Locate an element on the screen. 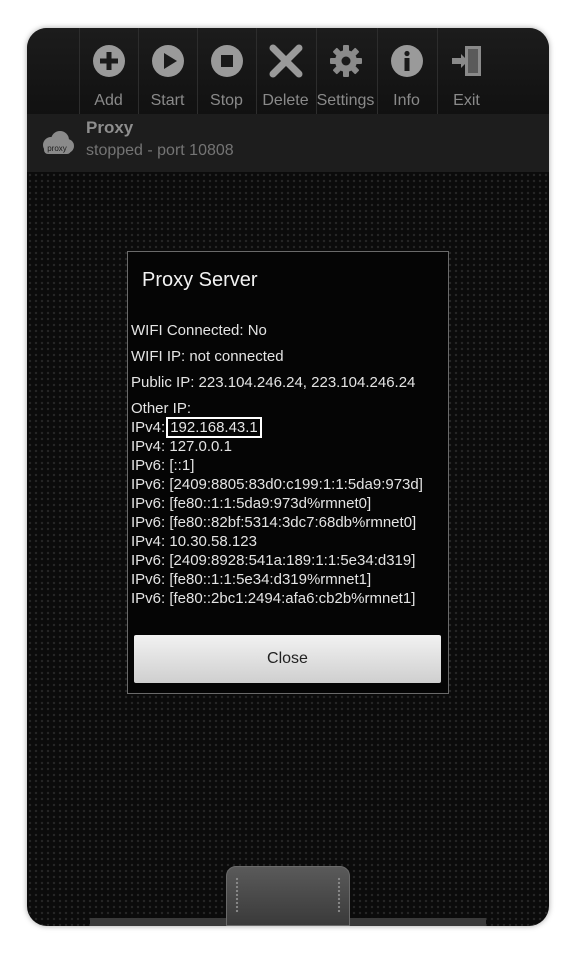 Image resolution: width=576 pixels, height=953 pixels. drawer-handle is located at coordinates (288, 896).